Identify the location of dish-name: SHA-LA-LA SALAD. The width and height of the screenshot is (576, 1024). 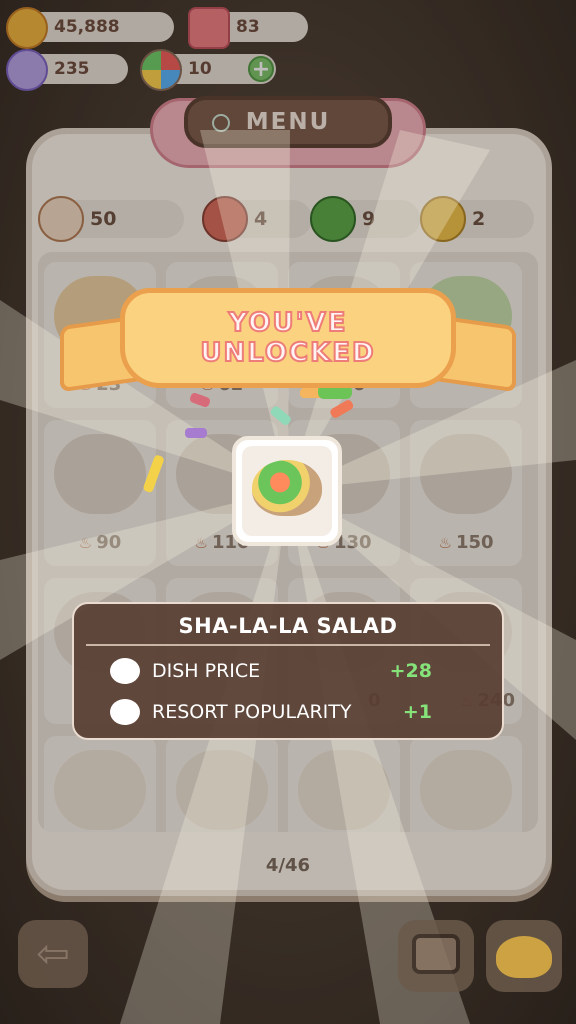
(288, 626).